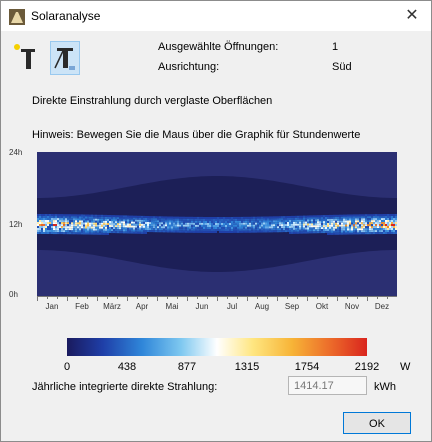 The image size is (432, 442). Describe the element at coordinates (377, 423) in the screenshot. I see `ok-button: OK` at that location.